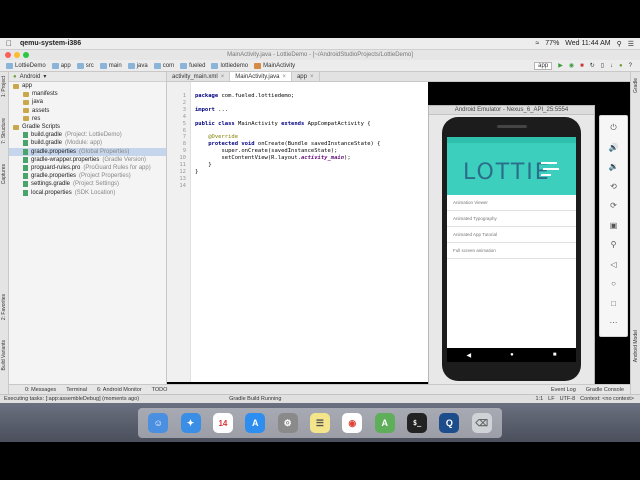  Describe the element at coordinates (4, 307) in the screenshot. I see `tool-tab-favorites: 2: Favorites` at that location.